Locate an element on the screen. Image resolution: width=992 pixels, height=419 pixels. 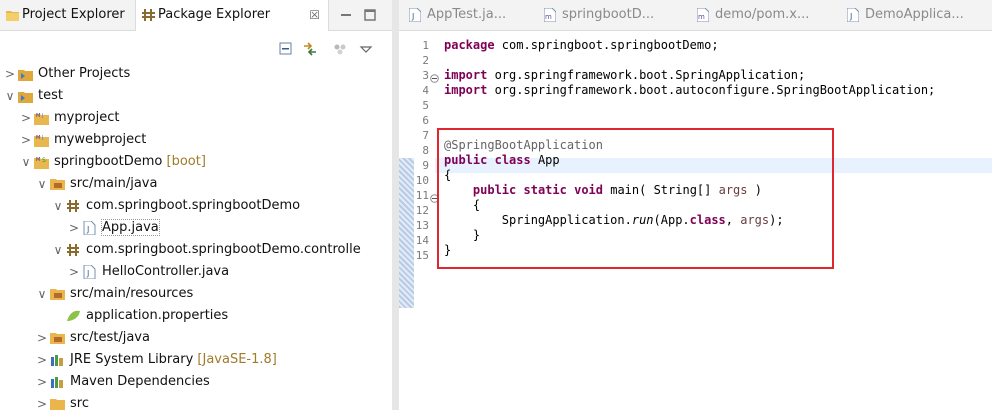
line-number: 10 is located at coordinates (422, 180).